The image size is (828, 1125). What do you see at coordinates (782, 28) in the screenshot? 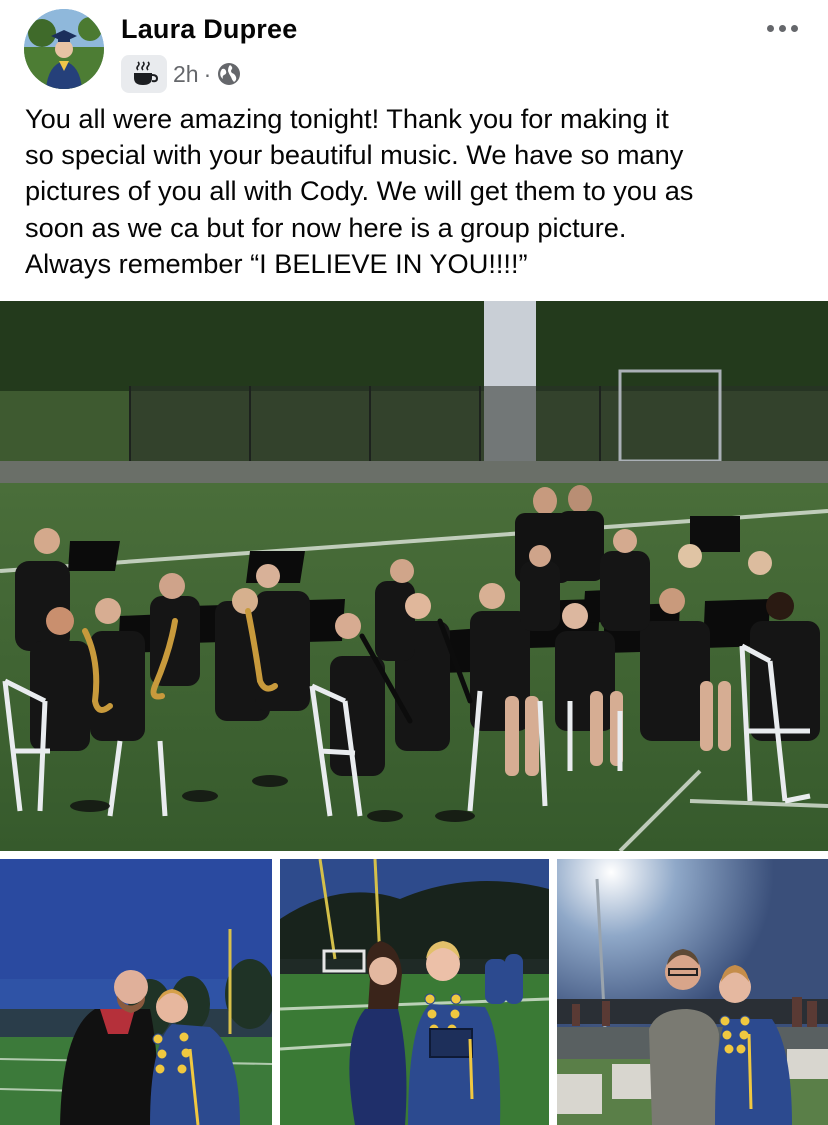
I see `more-options-icon` at bounding box center [782, 28].